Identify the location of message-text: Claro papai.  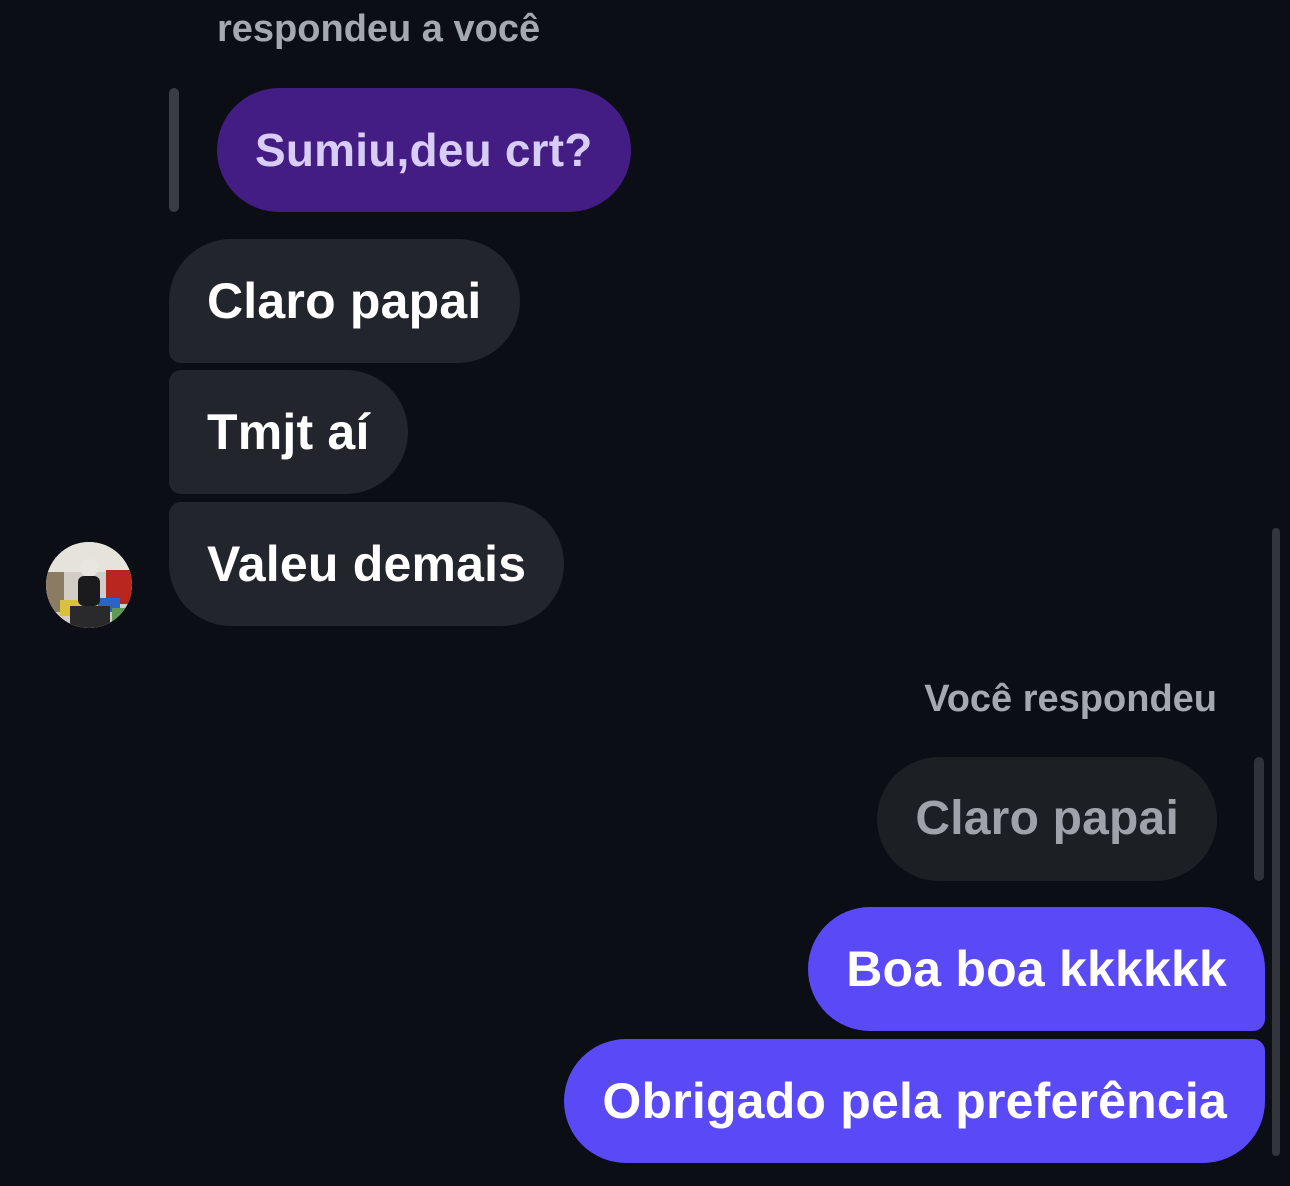
(344, 301).